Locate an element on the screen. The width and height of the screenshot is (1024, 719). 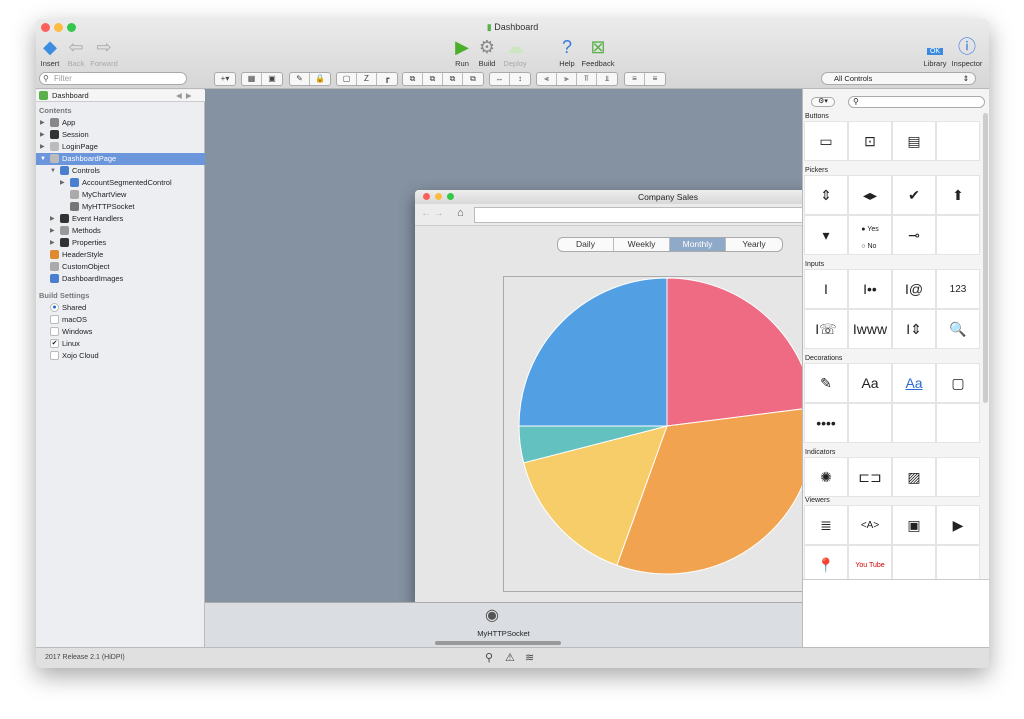
navigator-item: HeaderStyle is located at coordinates (120, 255).